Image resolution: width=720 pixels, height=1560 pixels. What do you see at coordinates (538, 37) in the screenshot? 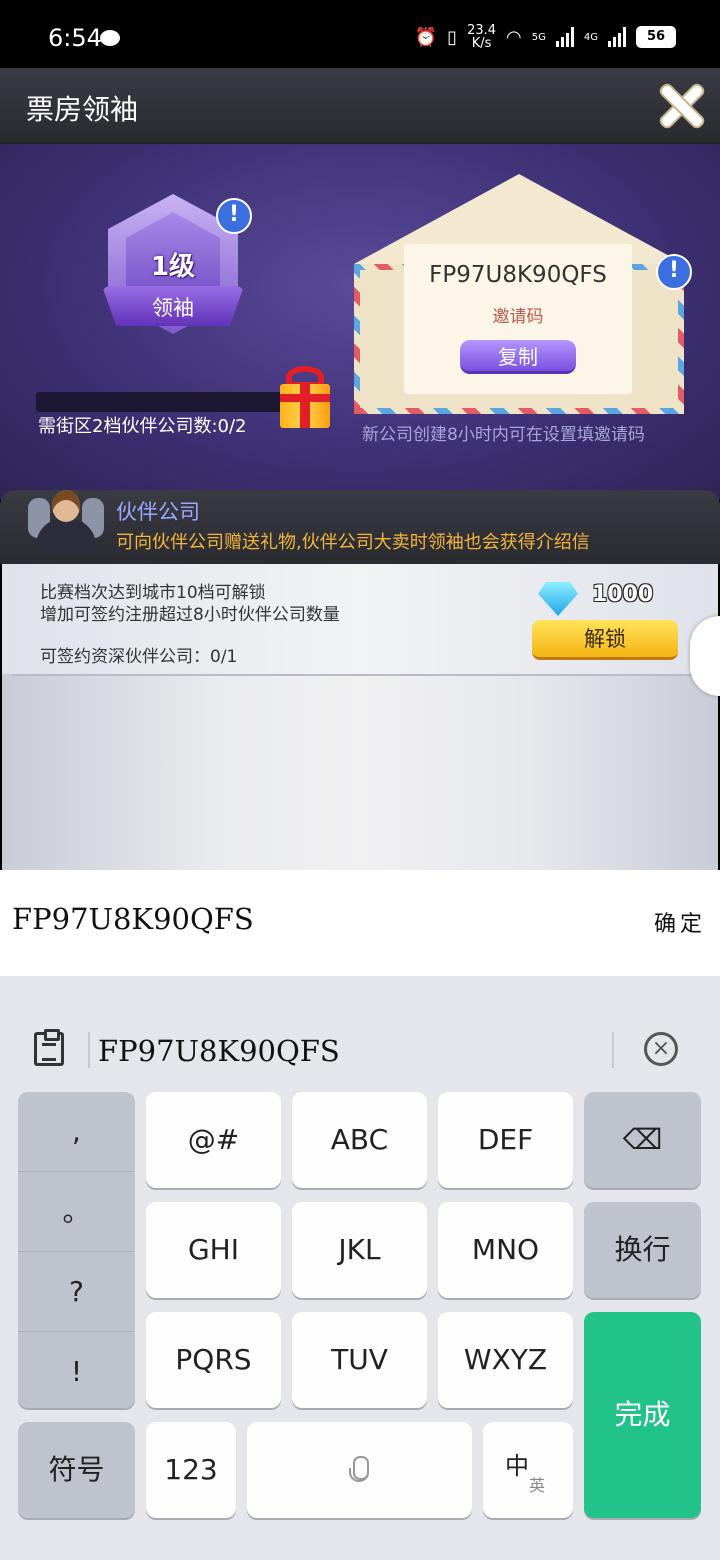
I see `sim1-signal-icon: 5G` at bounding box center [538, 37].